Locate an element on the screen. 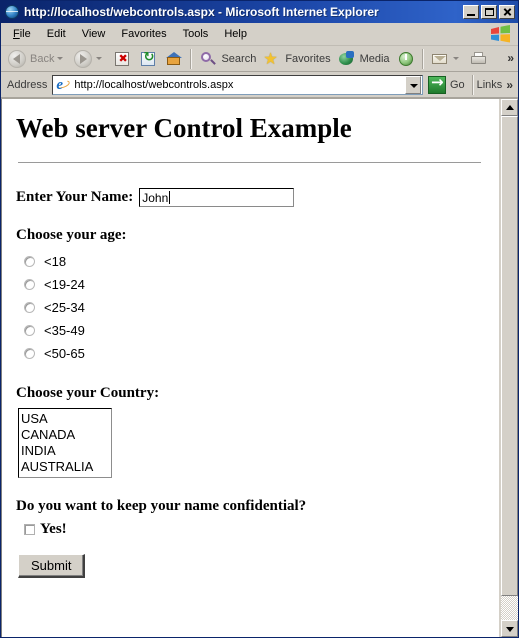 The height and width of the screenshot is (638, 519). menu-item-favorites: Favorites is located at coordinates (143, 34).